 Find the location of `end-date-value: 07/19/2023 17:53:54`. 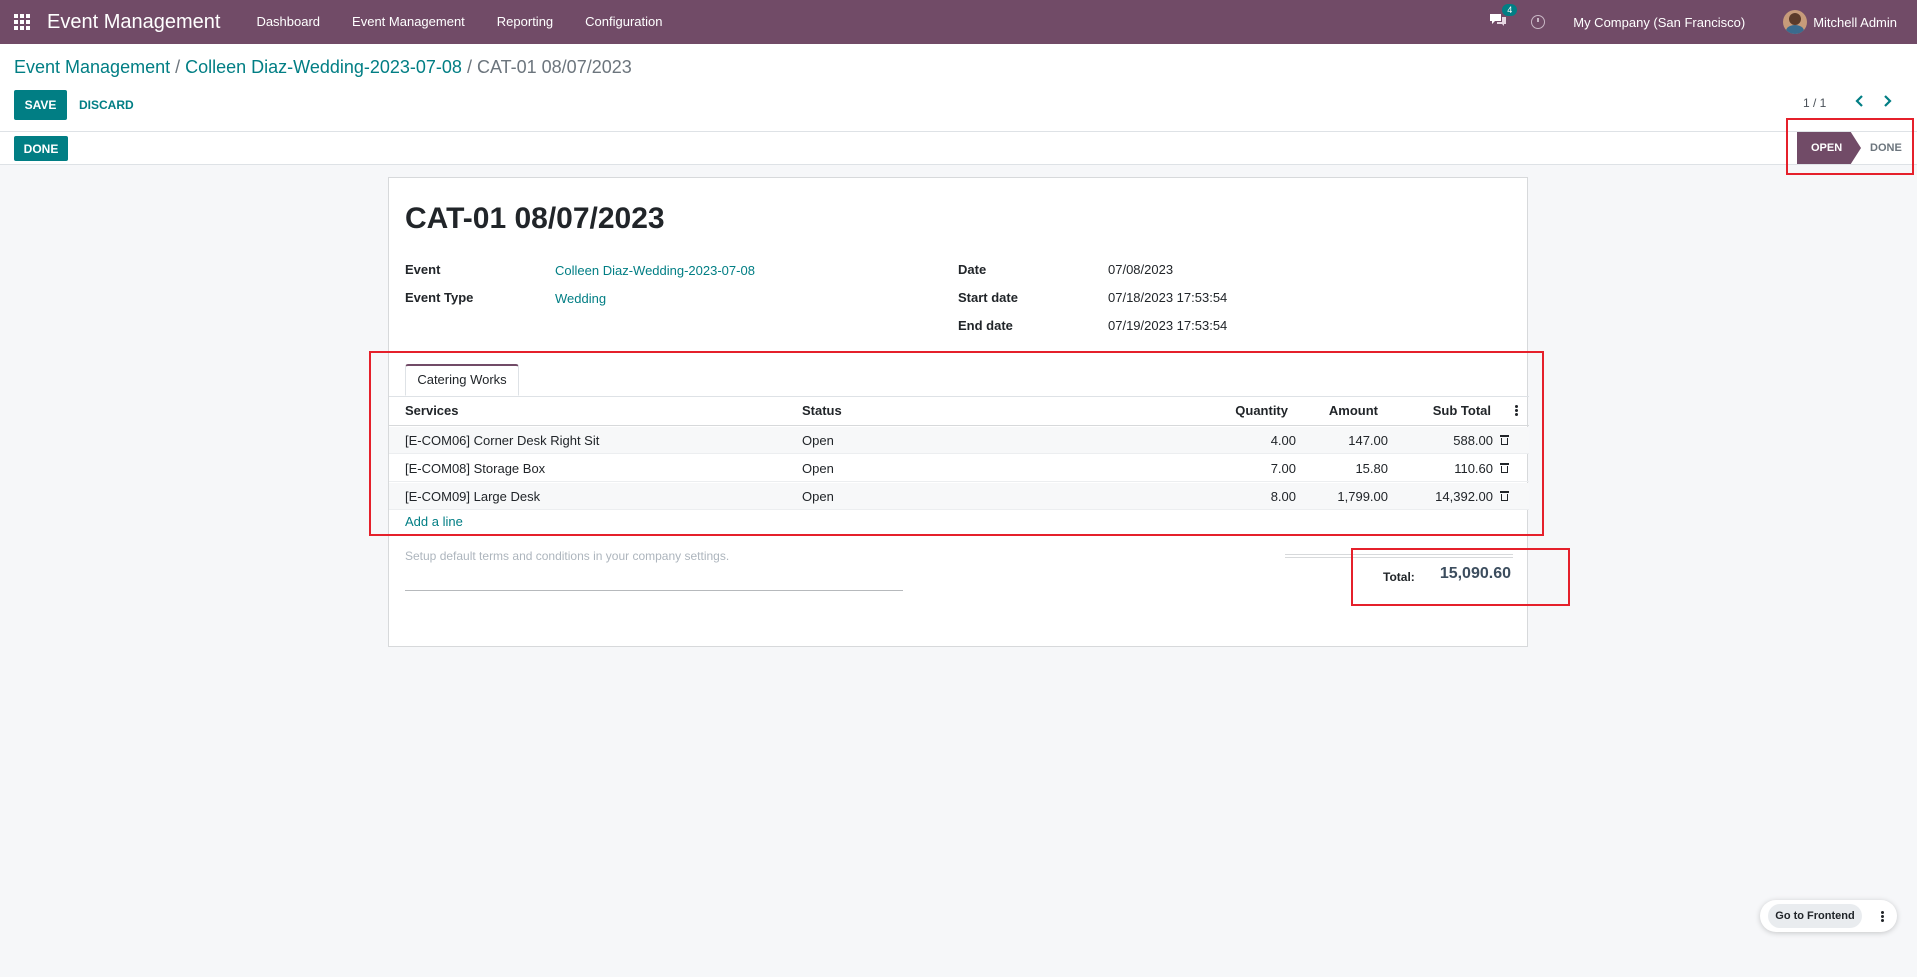

end-date-value: 07/19/2023 17:53:54 is located at coordinates (1167, 325).